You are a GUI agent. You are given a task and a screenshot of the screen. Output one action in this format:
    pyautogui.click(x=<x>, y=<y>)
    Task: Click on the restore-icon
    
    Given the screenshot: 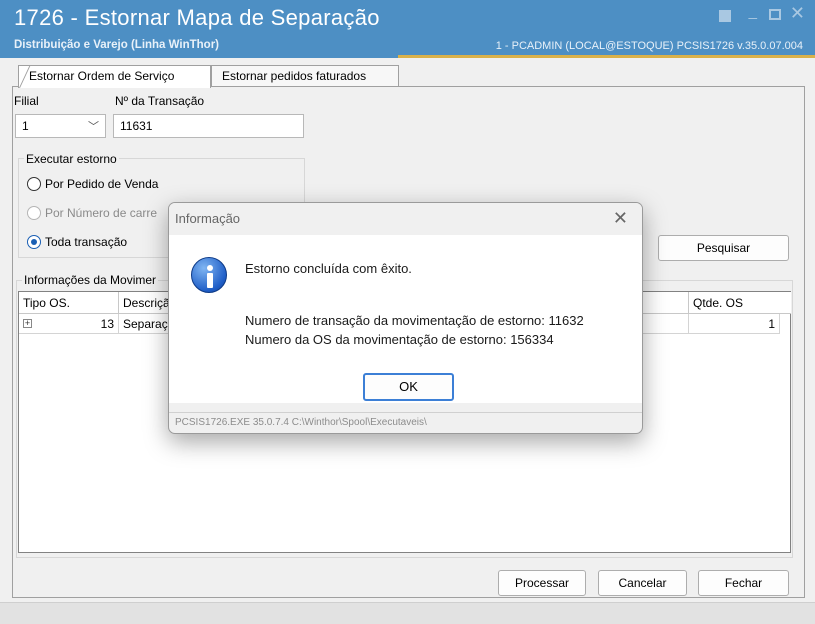 What is the action you would take?
    pyautogui.click(x=725, y=16)
    